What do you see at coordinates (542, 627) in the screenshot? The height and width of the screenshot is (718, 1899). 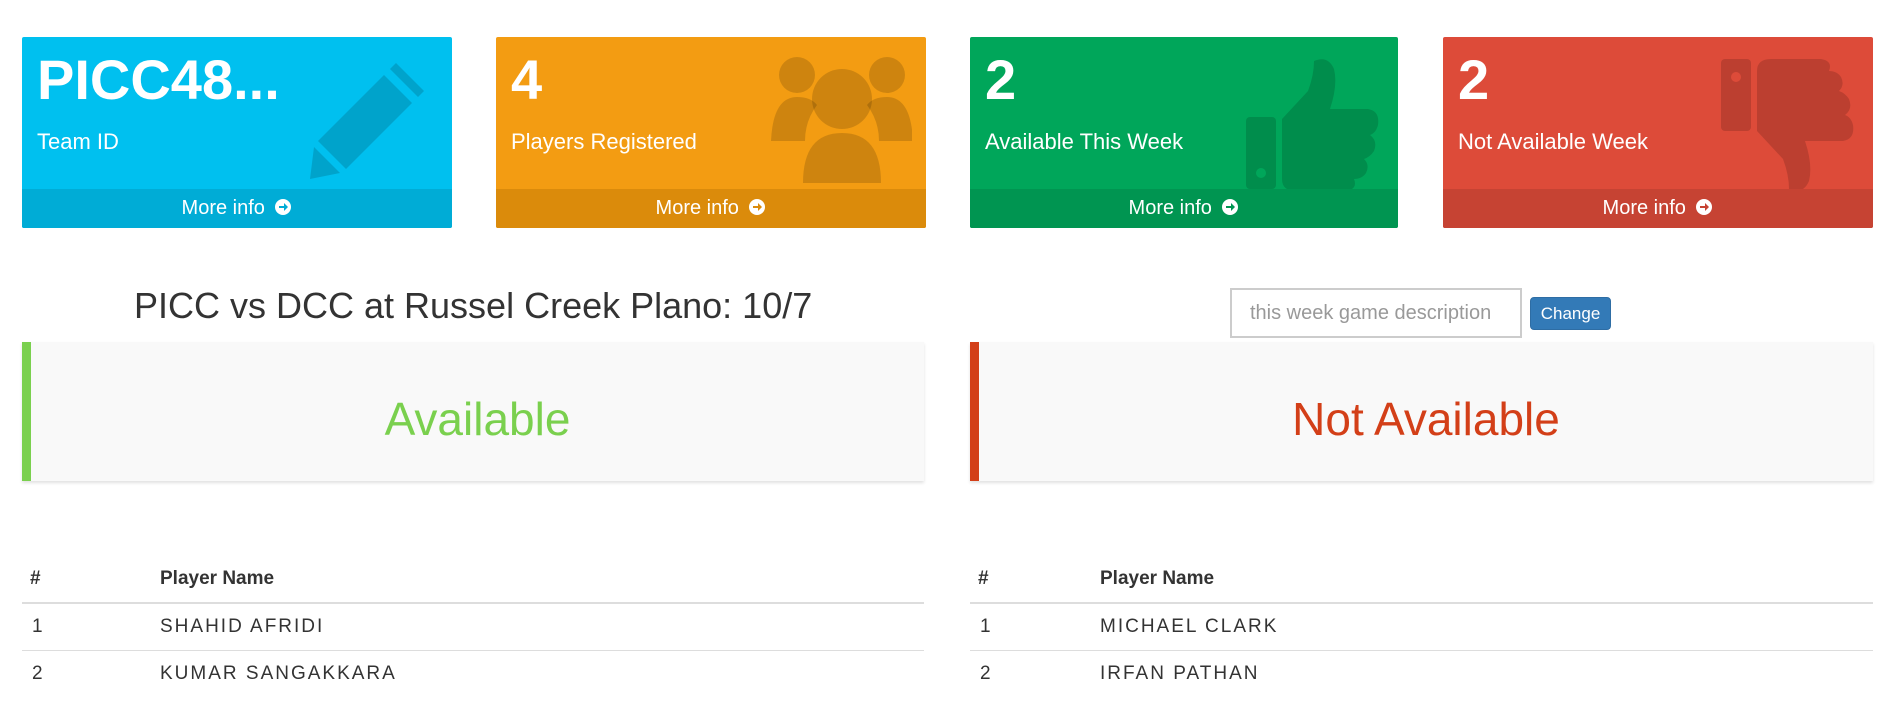 I see `player-name: SHAHID AFRIDI` at bounding box center [542, 627].